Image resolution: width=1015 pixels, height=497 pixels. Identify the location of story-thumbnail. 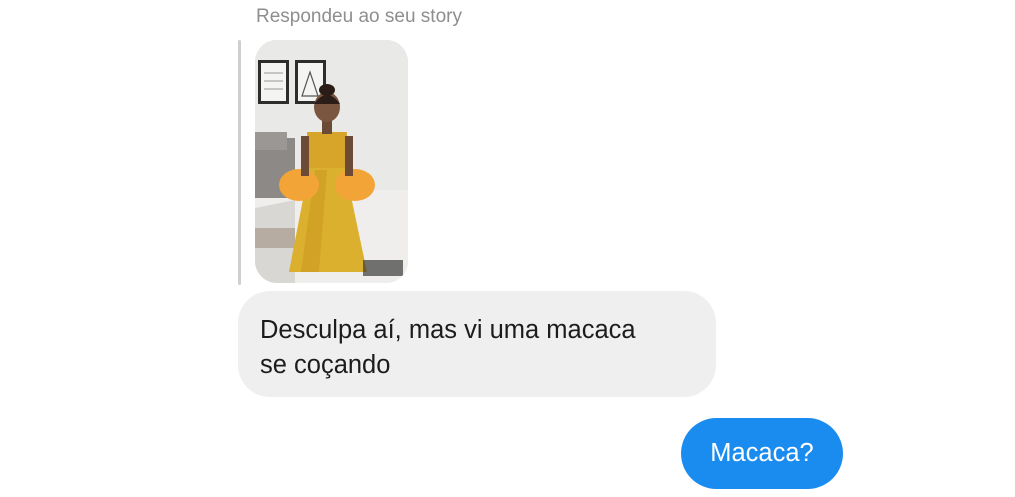
(331, 161).